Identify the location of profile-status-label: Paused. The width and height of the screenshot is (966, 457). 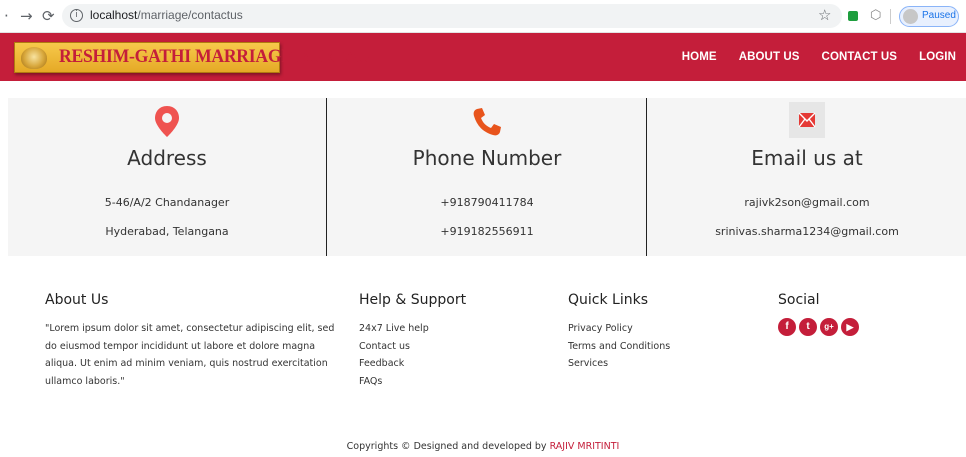
(939, 15).